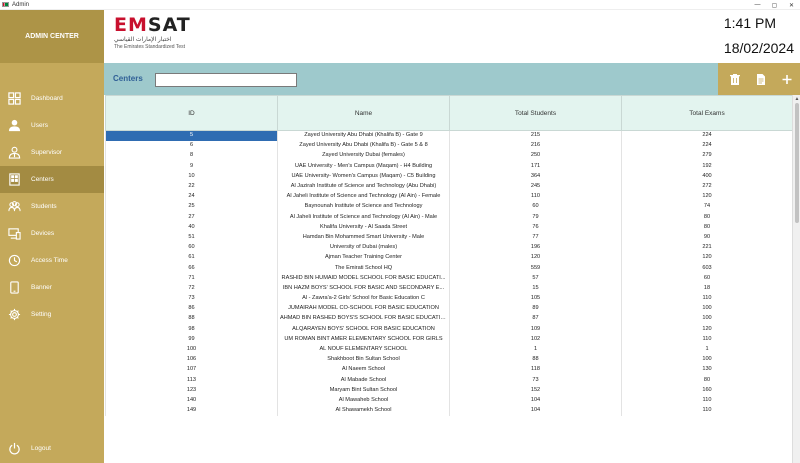 This screenshot has height=463, width=800. I want to click on cell-id: 22, so click(191, 186).